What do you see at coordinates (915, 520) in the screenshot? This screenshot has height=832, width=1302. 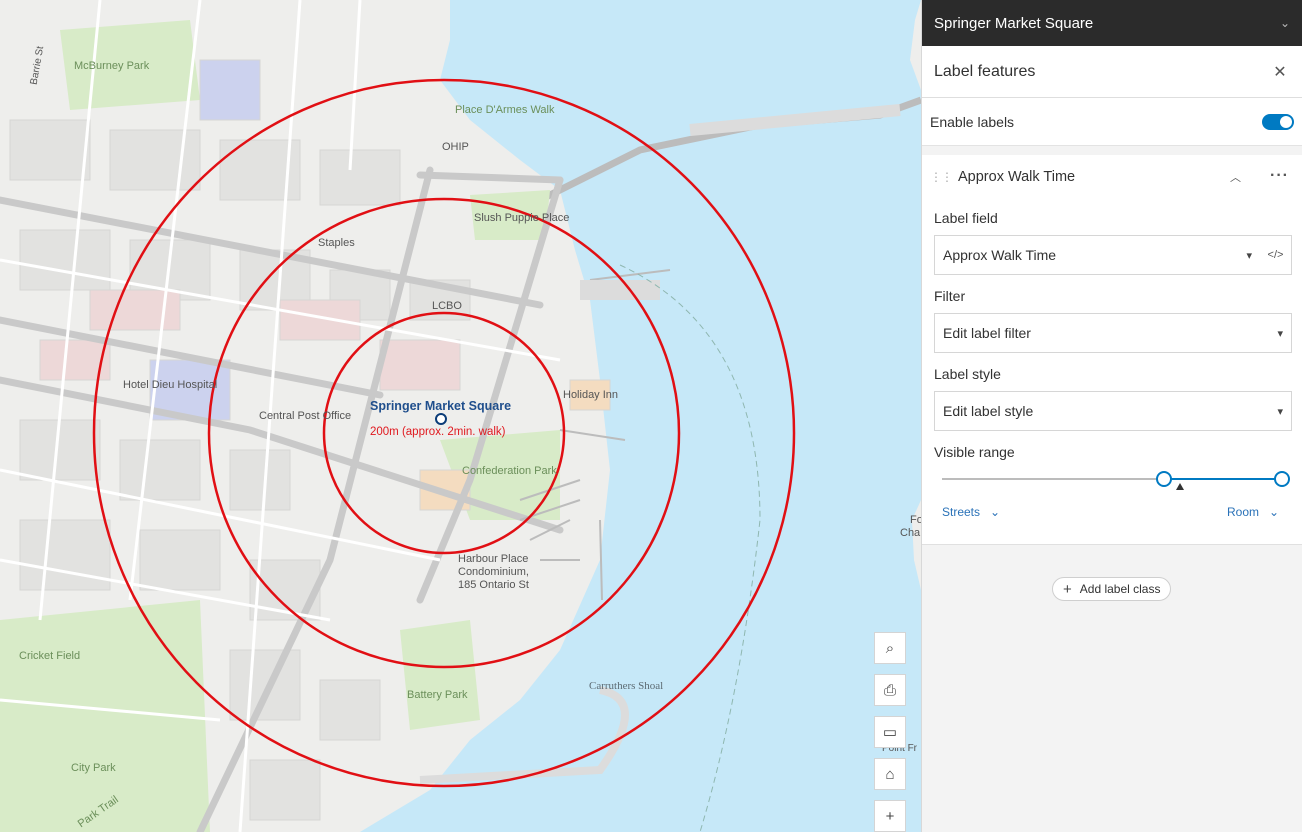 I see `map-label-edge-fo: Fo` at bounding box center [915, 520].